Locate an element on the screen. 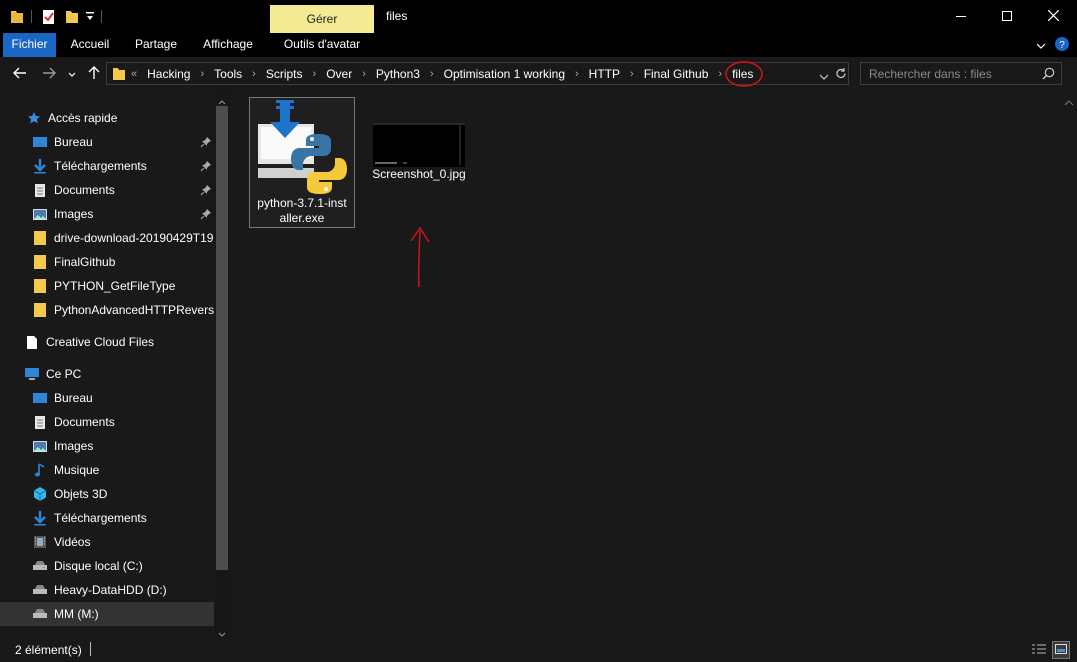 Image resolution: width=1077 pixels, height=662 pixels. this-pc: Ce PC is located at coordinates (107, 374).